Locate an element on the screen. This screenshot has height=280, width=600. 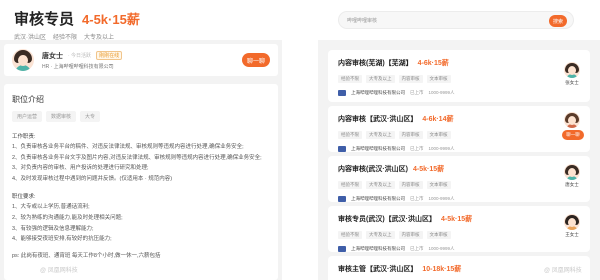
requirement-line: 4、能够接受夜班安排,有较好的抗压能力; is located at coordinates (62, 239).